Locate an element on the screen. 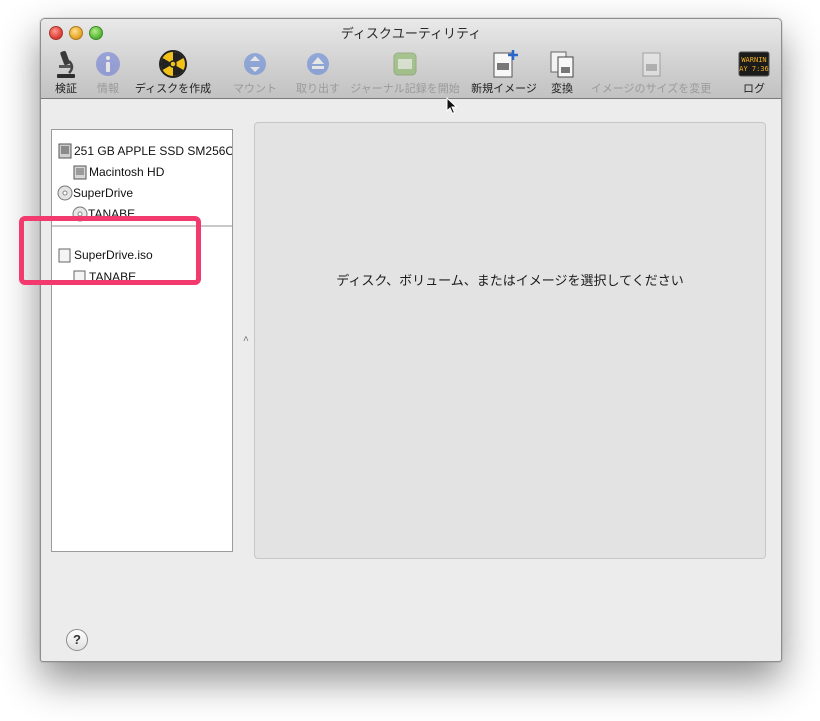  device-label: SuperDrive is located at coordinates (103, 193).